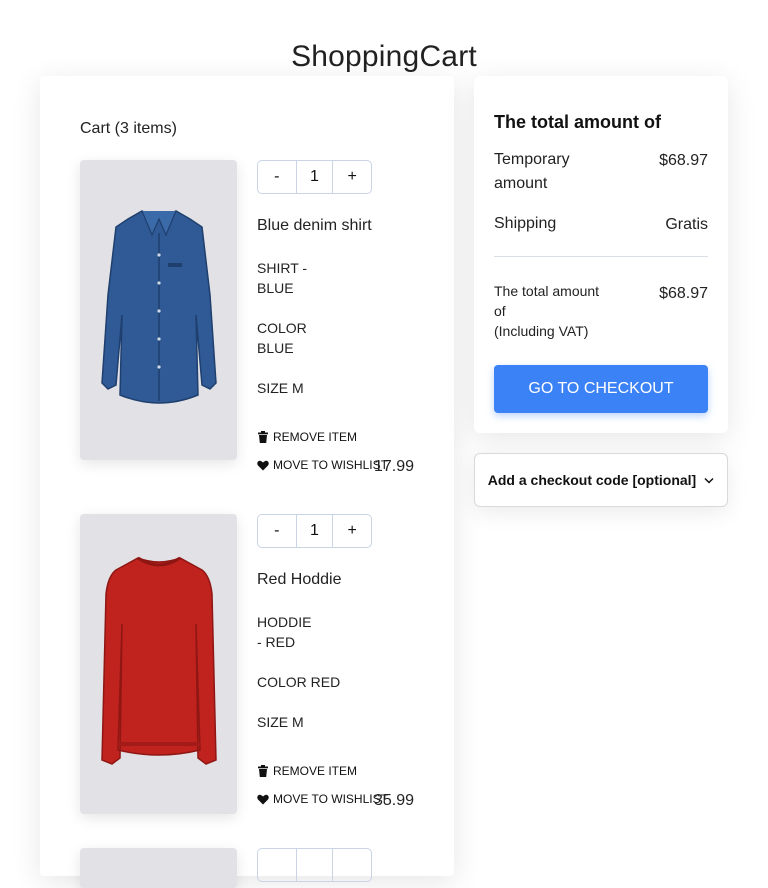  What do you see at coordinates (299, 682) in the screenshot?
I see `item-color: COLOR RED` at bounding box center [299, 682].